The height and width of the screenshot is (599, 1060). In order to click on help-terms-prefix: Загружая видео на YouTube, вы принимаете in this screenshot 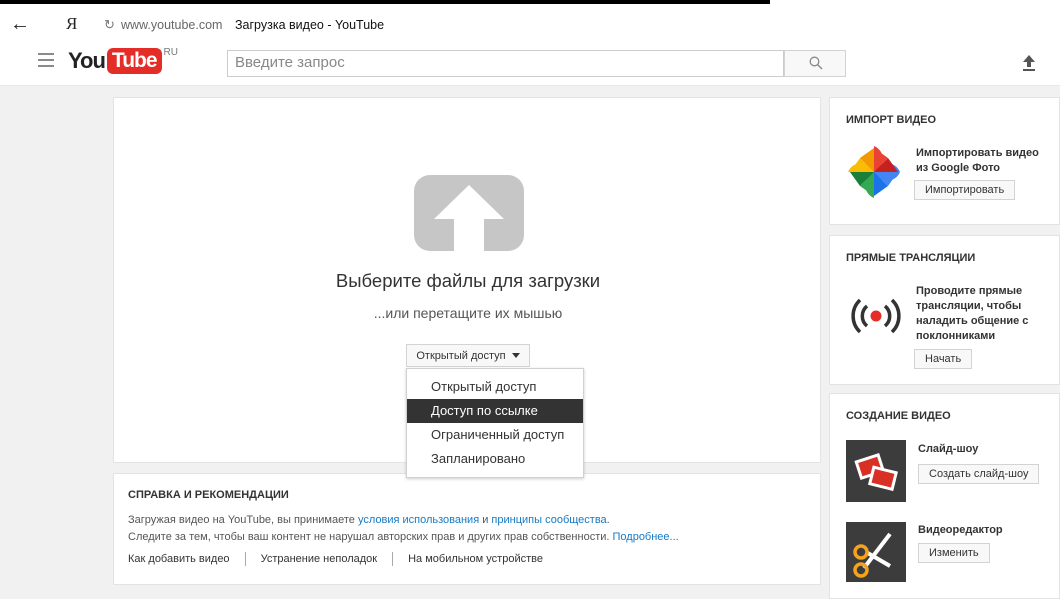, I will do `click(243, 520)`.